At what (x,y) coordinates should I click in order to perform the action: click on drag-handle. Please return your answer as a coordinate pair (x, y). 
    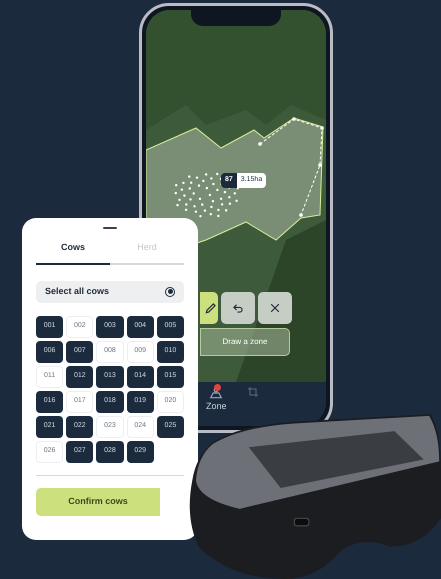
    Looking at the image, I should click on (110, 228).